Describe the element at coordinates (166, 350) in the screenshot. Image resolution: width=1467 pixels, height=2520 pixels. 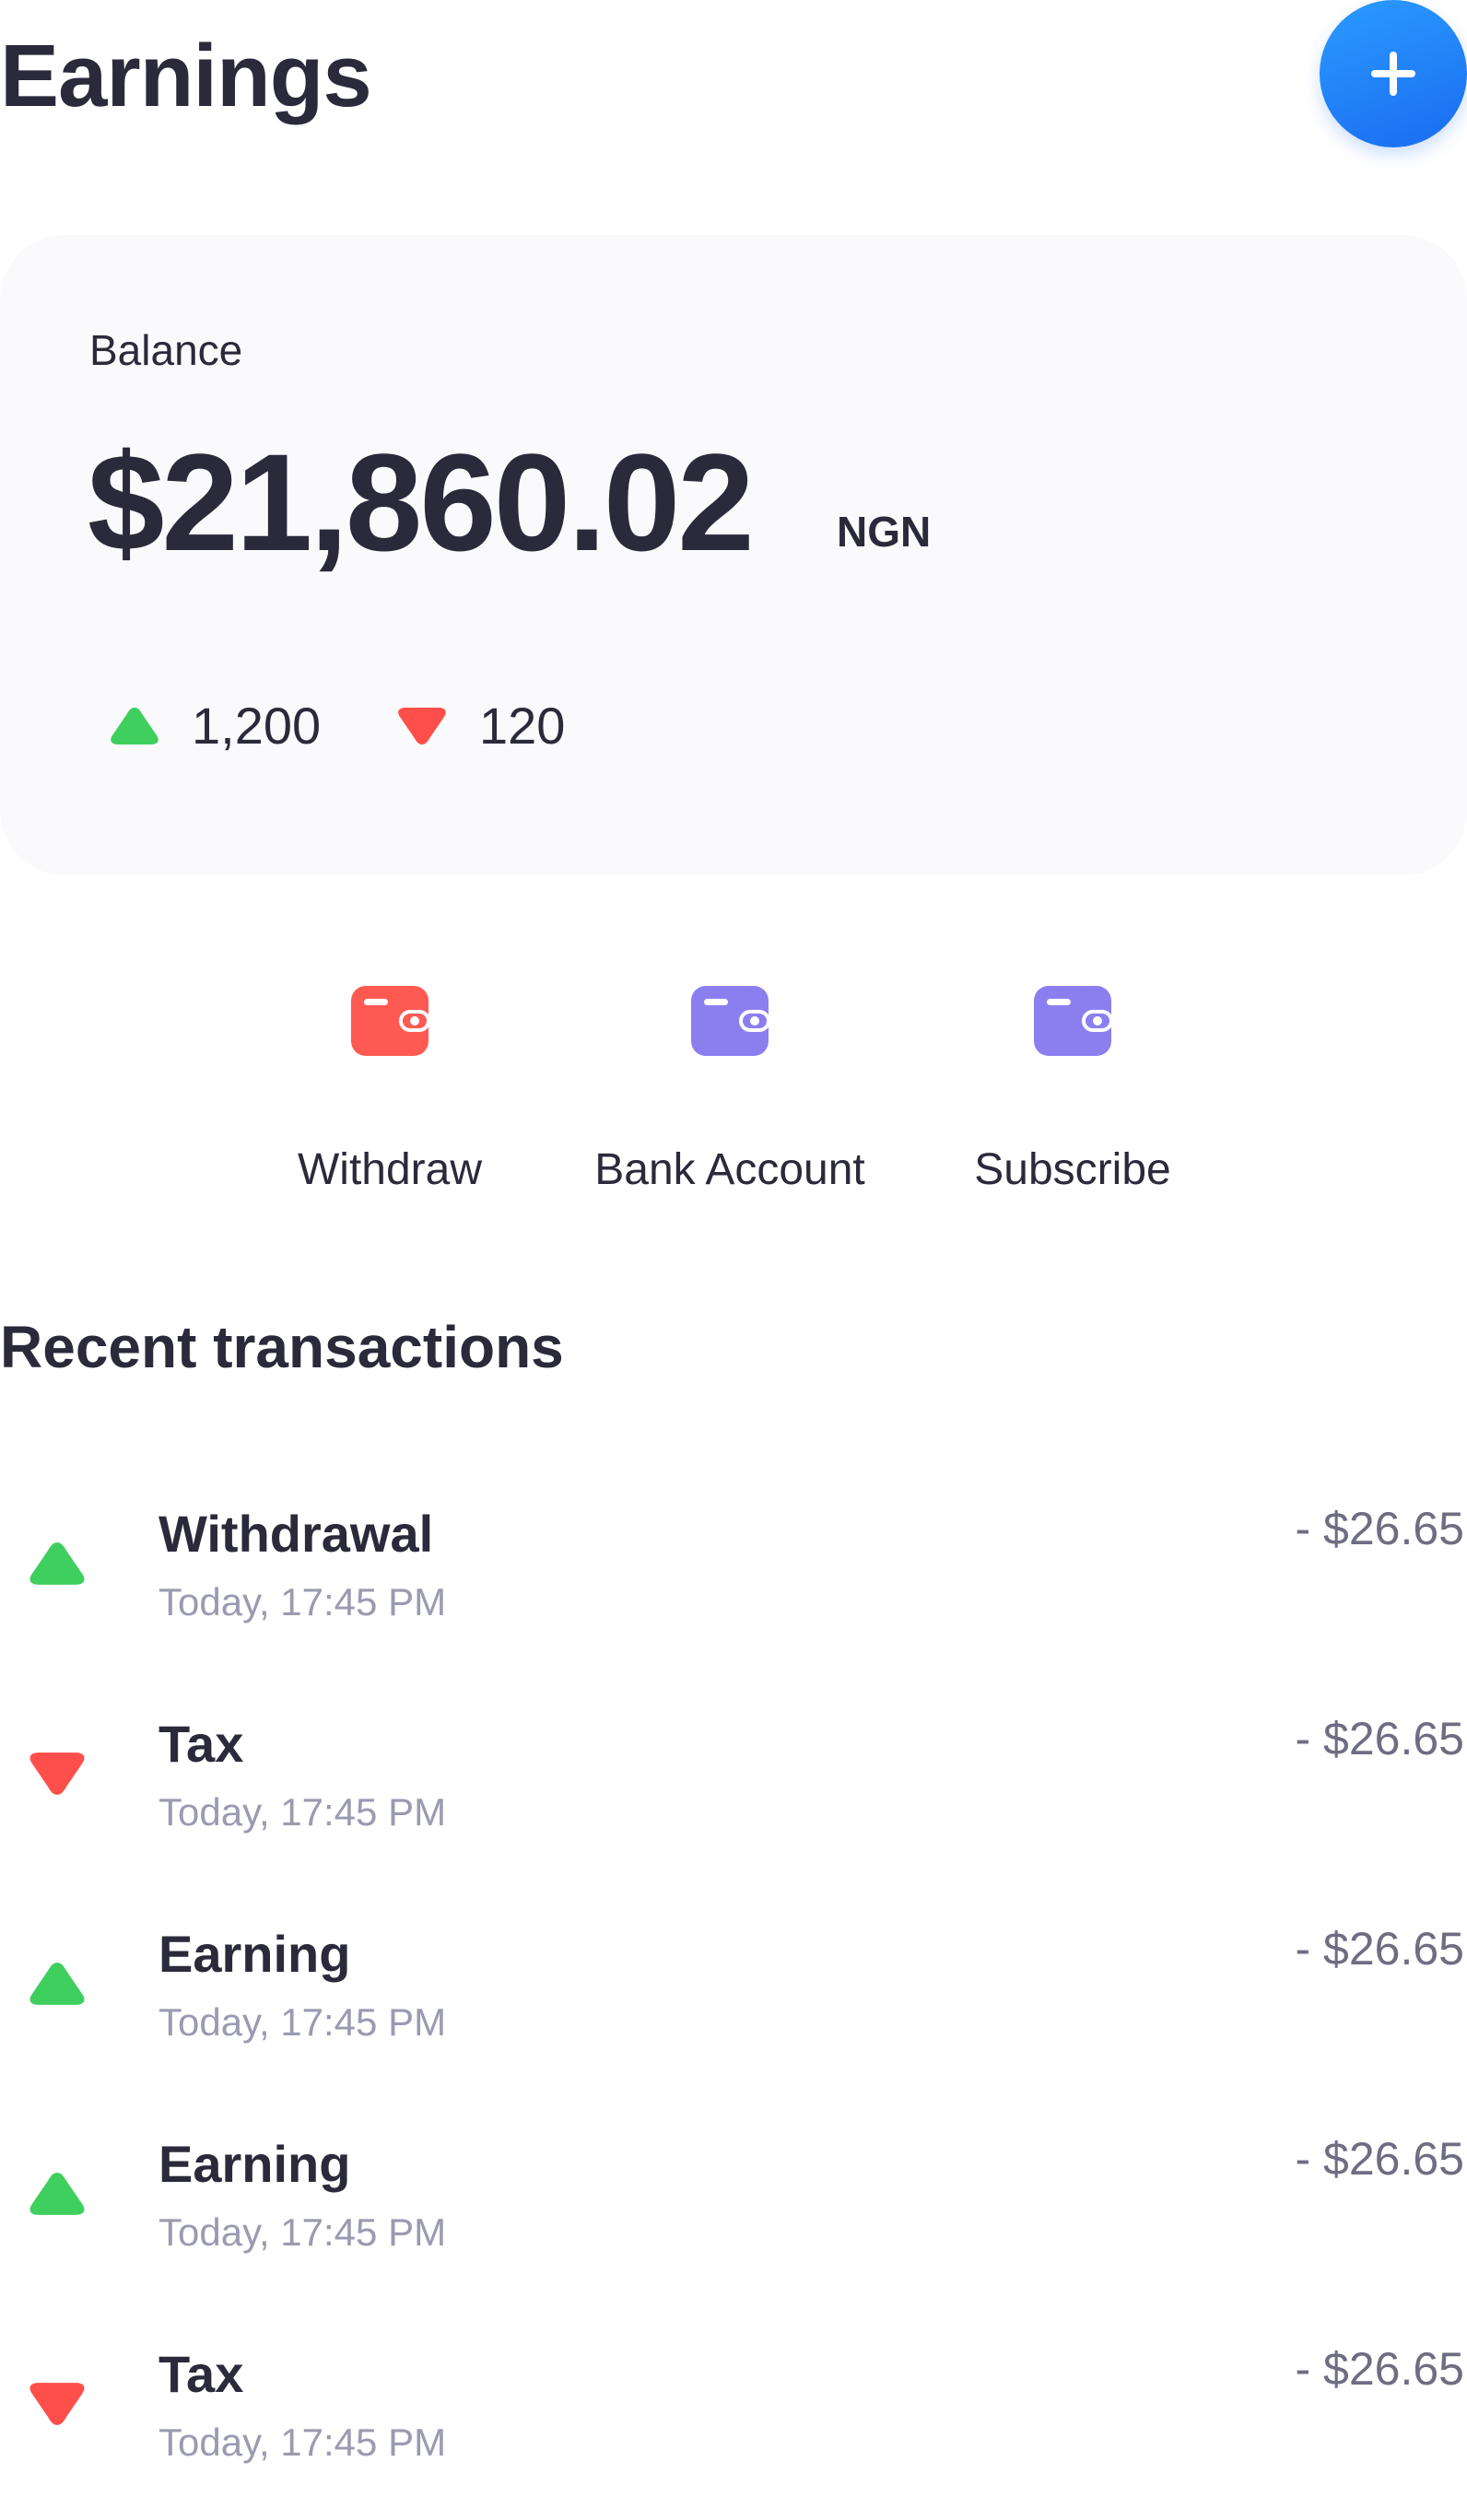
I see `balance-label: Balance` at that location.